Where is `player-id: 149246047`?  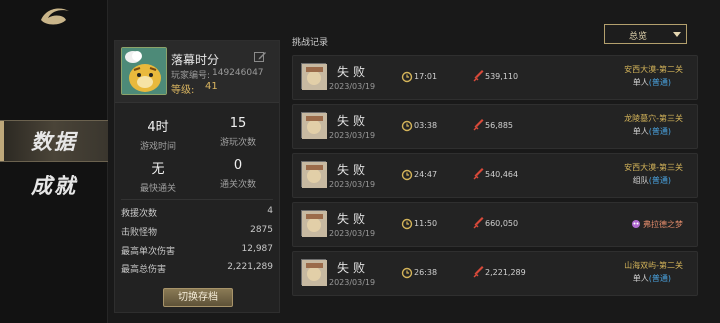 player-id: 149246047 is located at coordinates (238, 73).